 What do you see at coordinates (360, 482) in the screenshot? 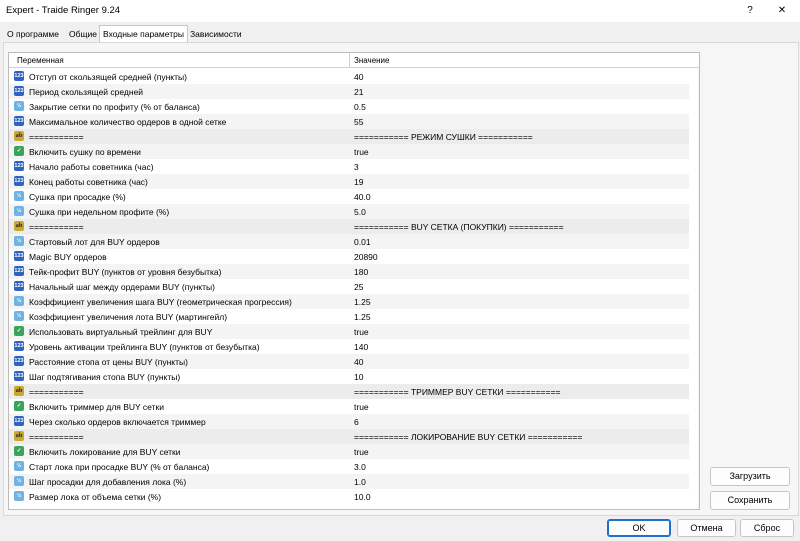
I see `parameter-value: 1.0` at bounding box center [360, 482].